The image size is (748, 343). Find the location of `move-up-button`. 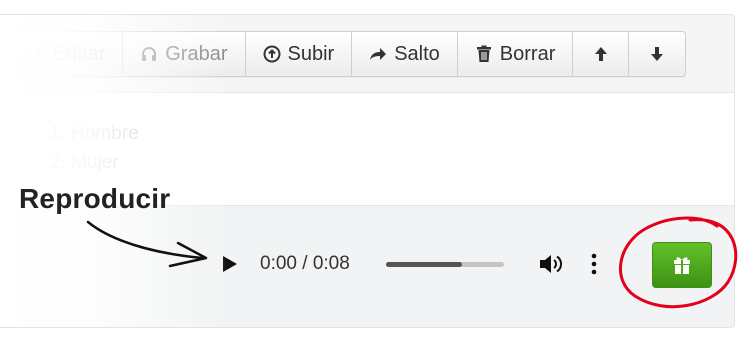

move-up-button is located at coordinates (601, 54).